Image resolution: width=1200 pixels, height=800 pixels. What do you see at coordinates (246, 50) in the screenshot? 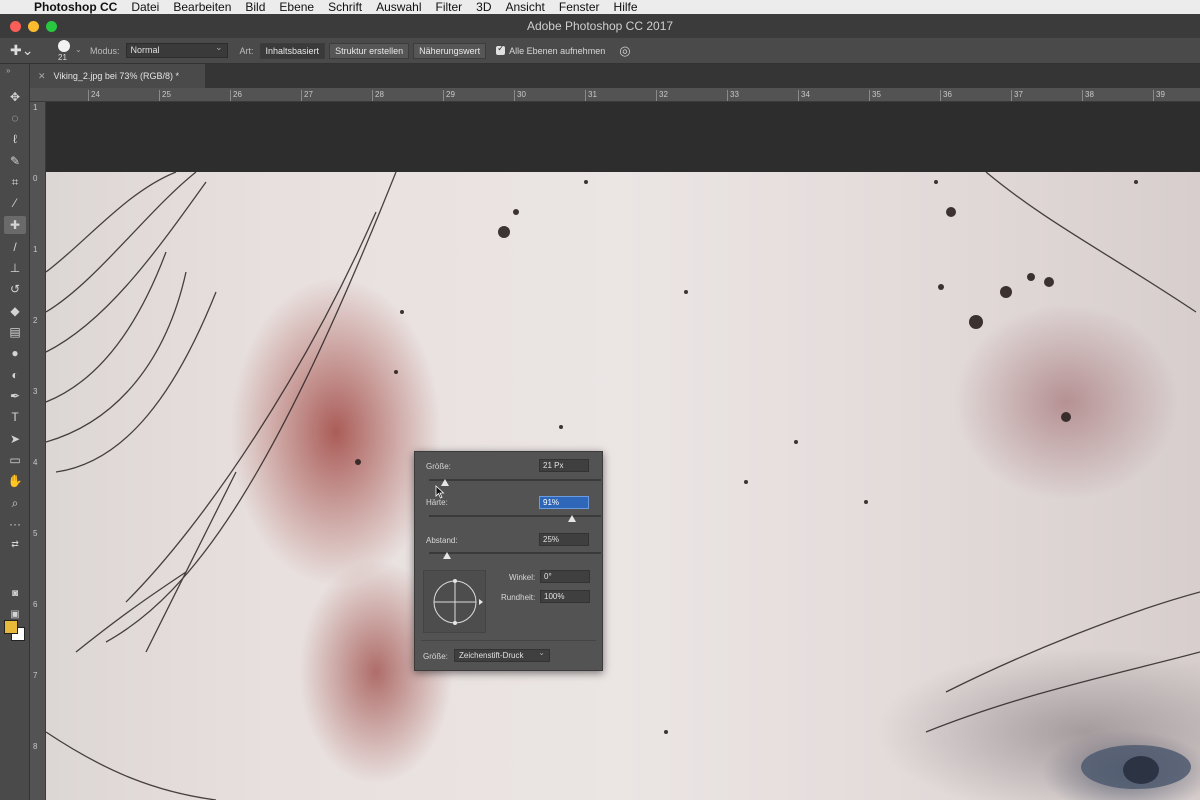
I see `type-label: Art:` at bounding box center [246, 50].